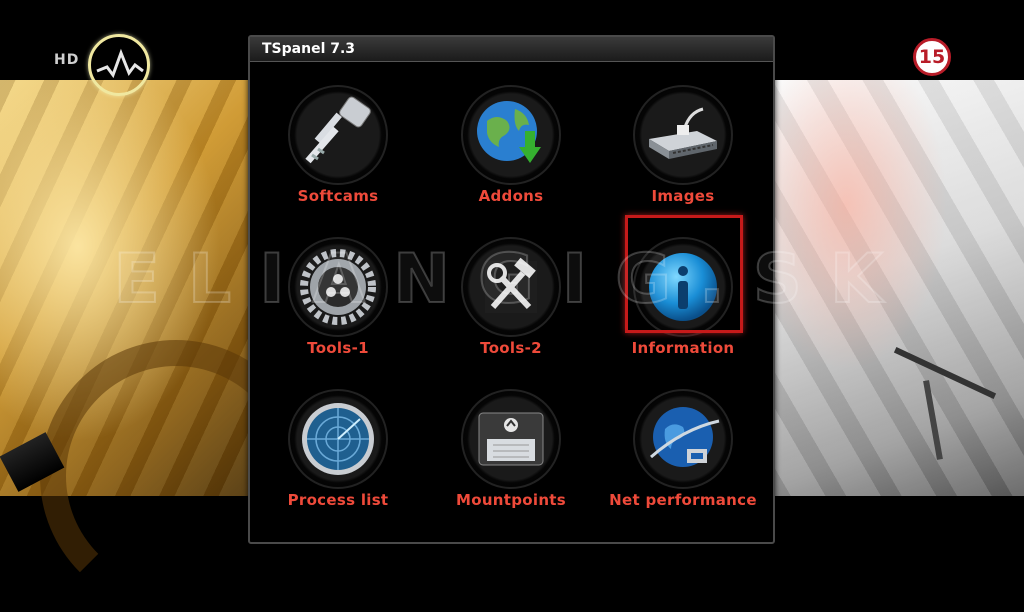  I want to click on menu-item-addons: Addons, so click(511, 144).